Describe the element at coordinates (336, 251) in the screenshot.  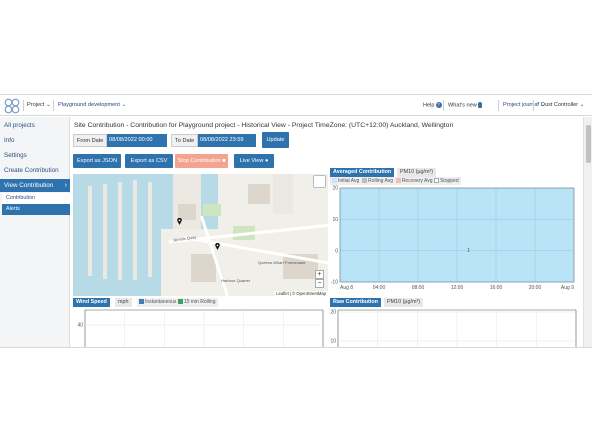
I see `y-tick-label: 0` at that location.